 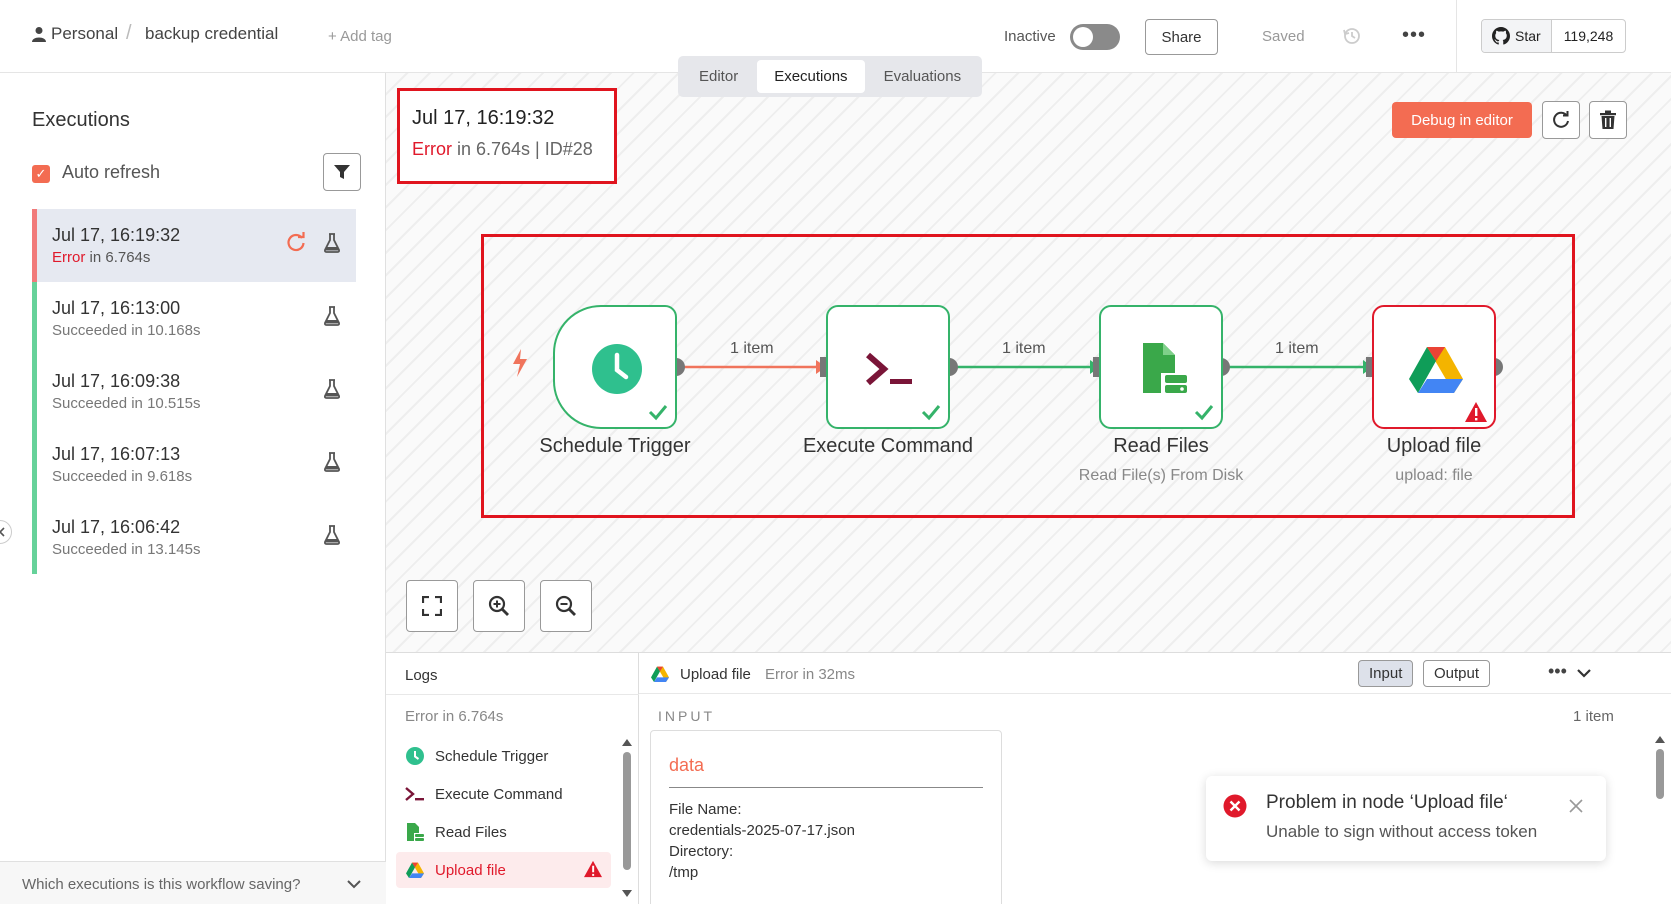 I want to click on execution-status: Succeeded in 9.618s, so click(x=122, y=476).